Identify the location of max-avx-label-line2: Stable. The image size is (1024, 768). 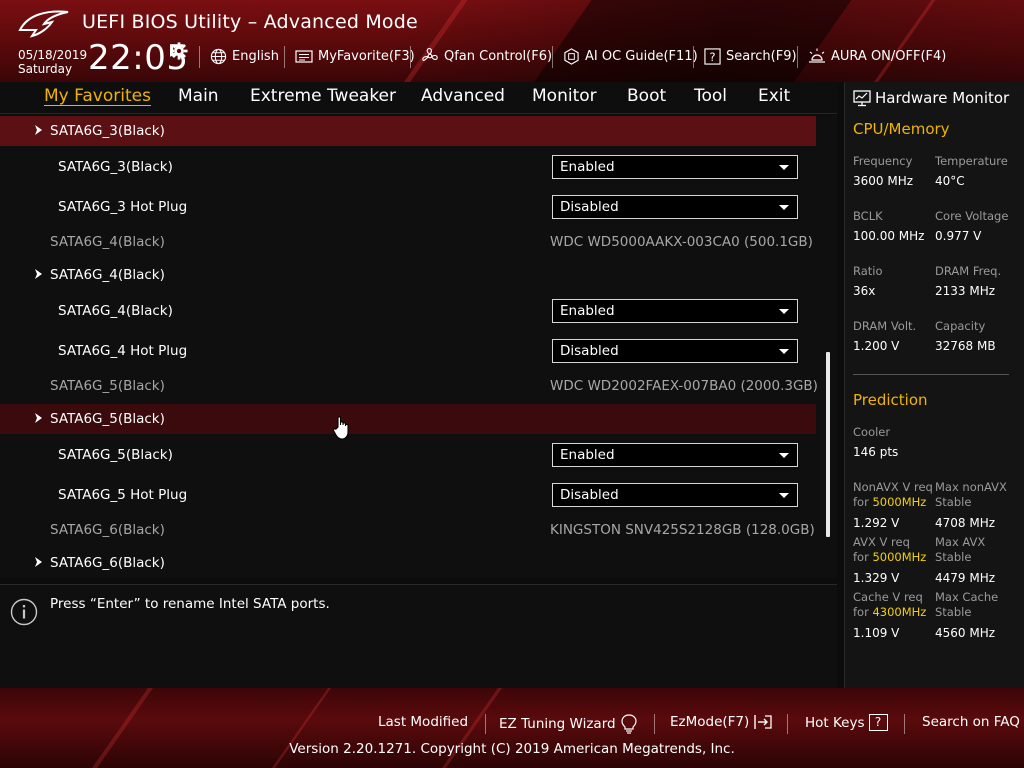
(953, 557).